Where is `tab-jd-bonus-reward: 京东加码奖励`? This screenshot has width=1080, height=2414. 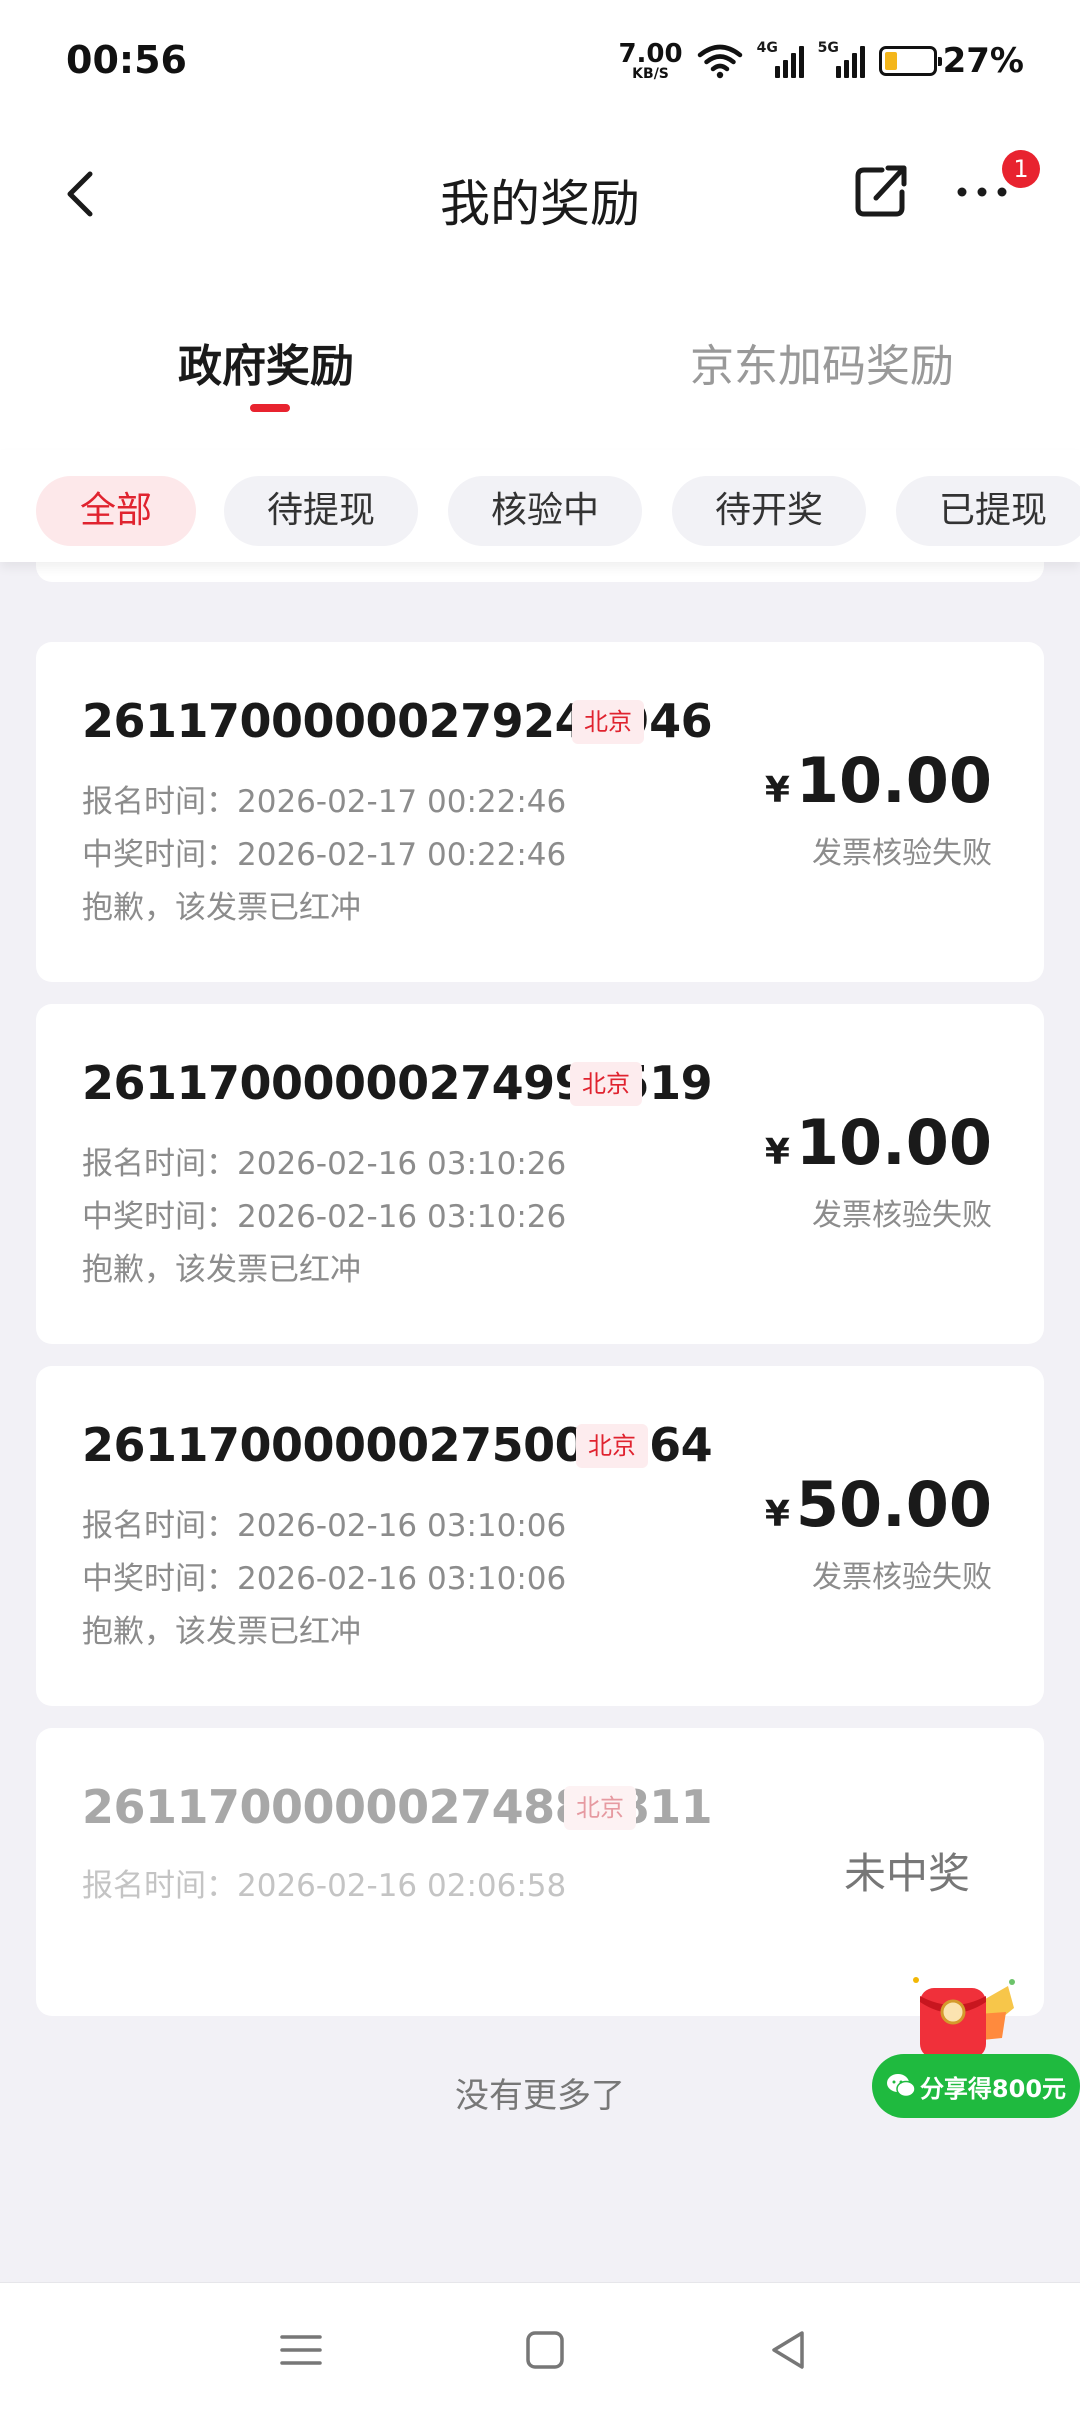 tab-jd-bonus-reward: 京东加码奖励 is located at coordinates (822, 362).